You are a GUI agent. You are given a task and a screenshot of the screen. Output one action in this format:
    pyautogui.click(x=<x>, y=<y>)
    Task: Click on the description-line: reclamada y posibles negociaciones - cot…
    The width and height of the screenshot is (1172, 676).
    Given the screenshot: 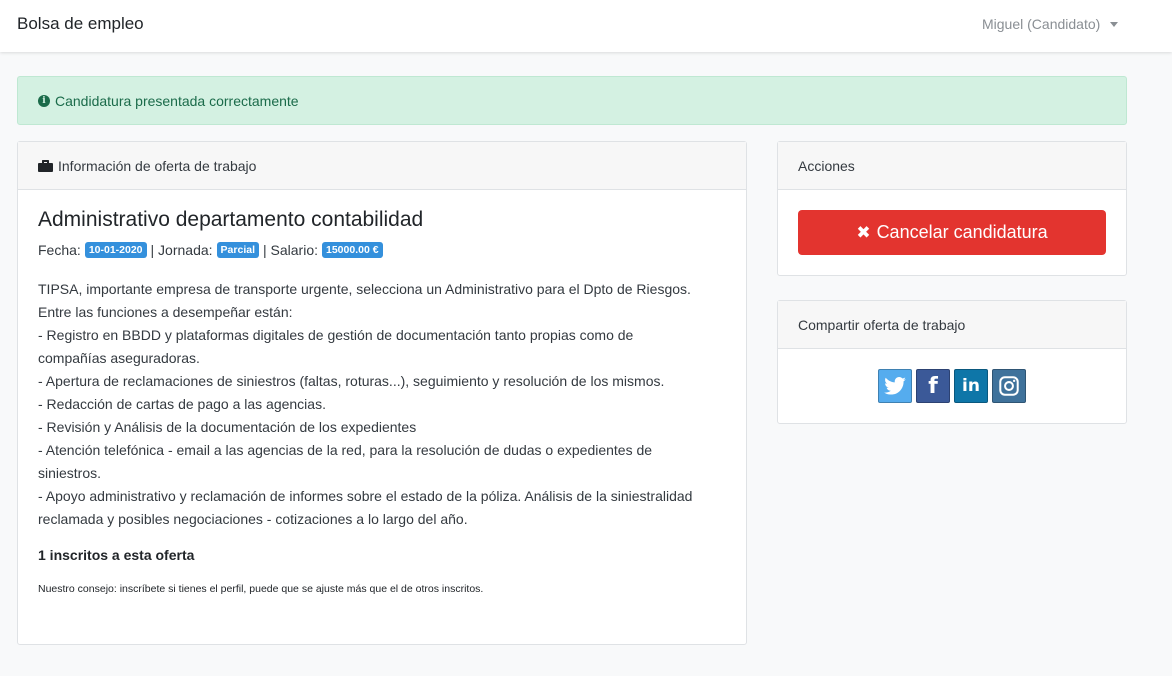 What is the action you would take?
    pyautogui.click(x=253, y=519)
    